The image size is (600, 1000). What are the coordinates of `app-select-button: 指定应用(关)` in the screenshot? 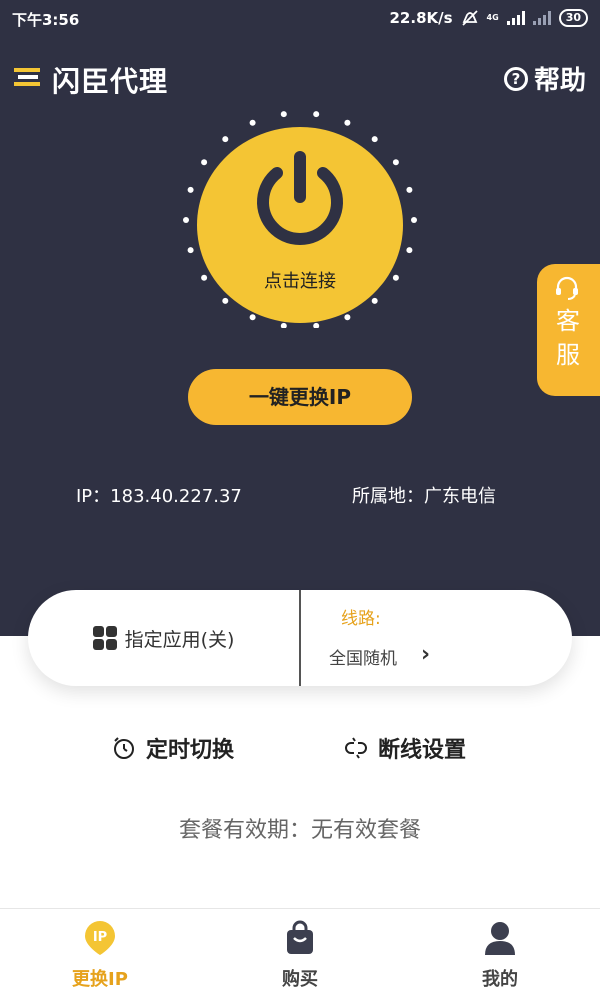 It's located at (163, 638).